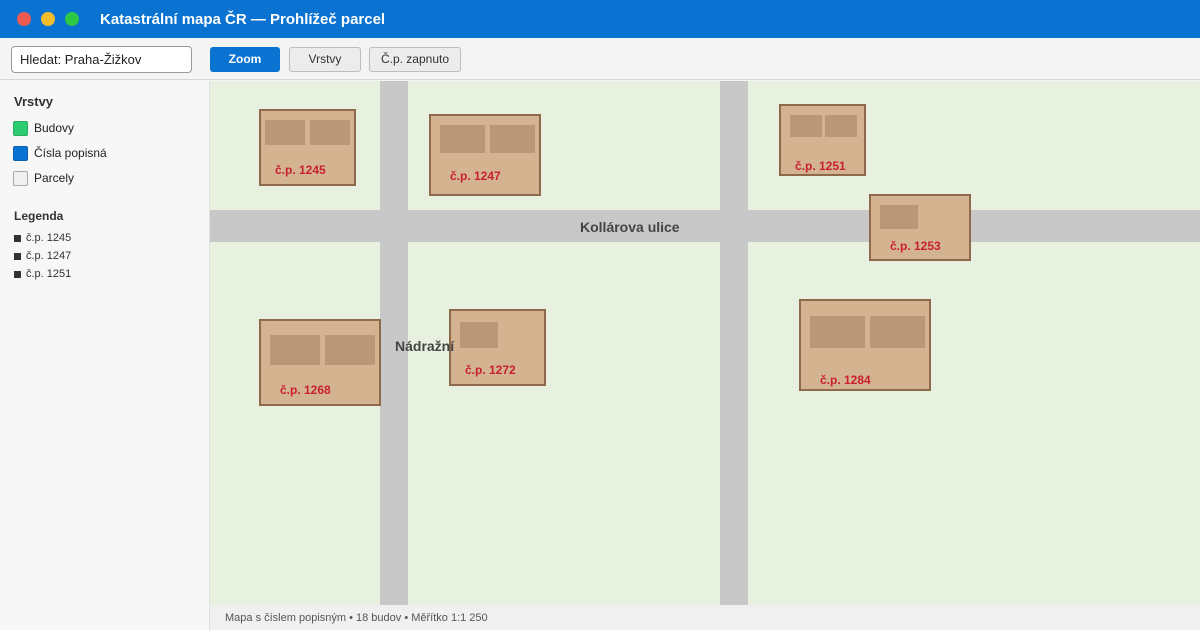  Describe the element at coordinates (920, 227) in the screenshot. I see `building-1253: č.p. 1253` at that location.